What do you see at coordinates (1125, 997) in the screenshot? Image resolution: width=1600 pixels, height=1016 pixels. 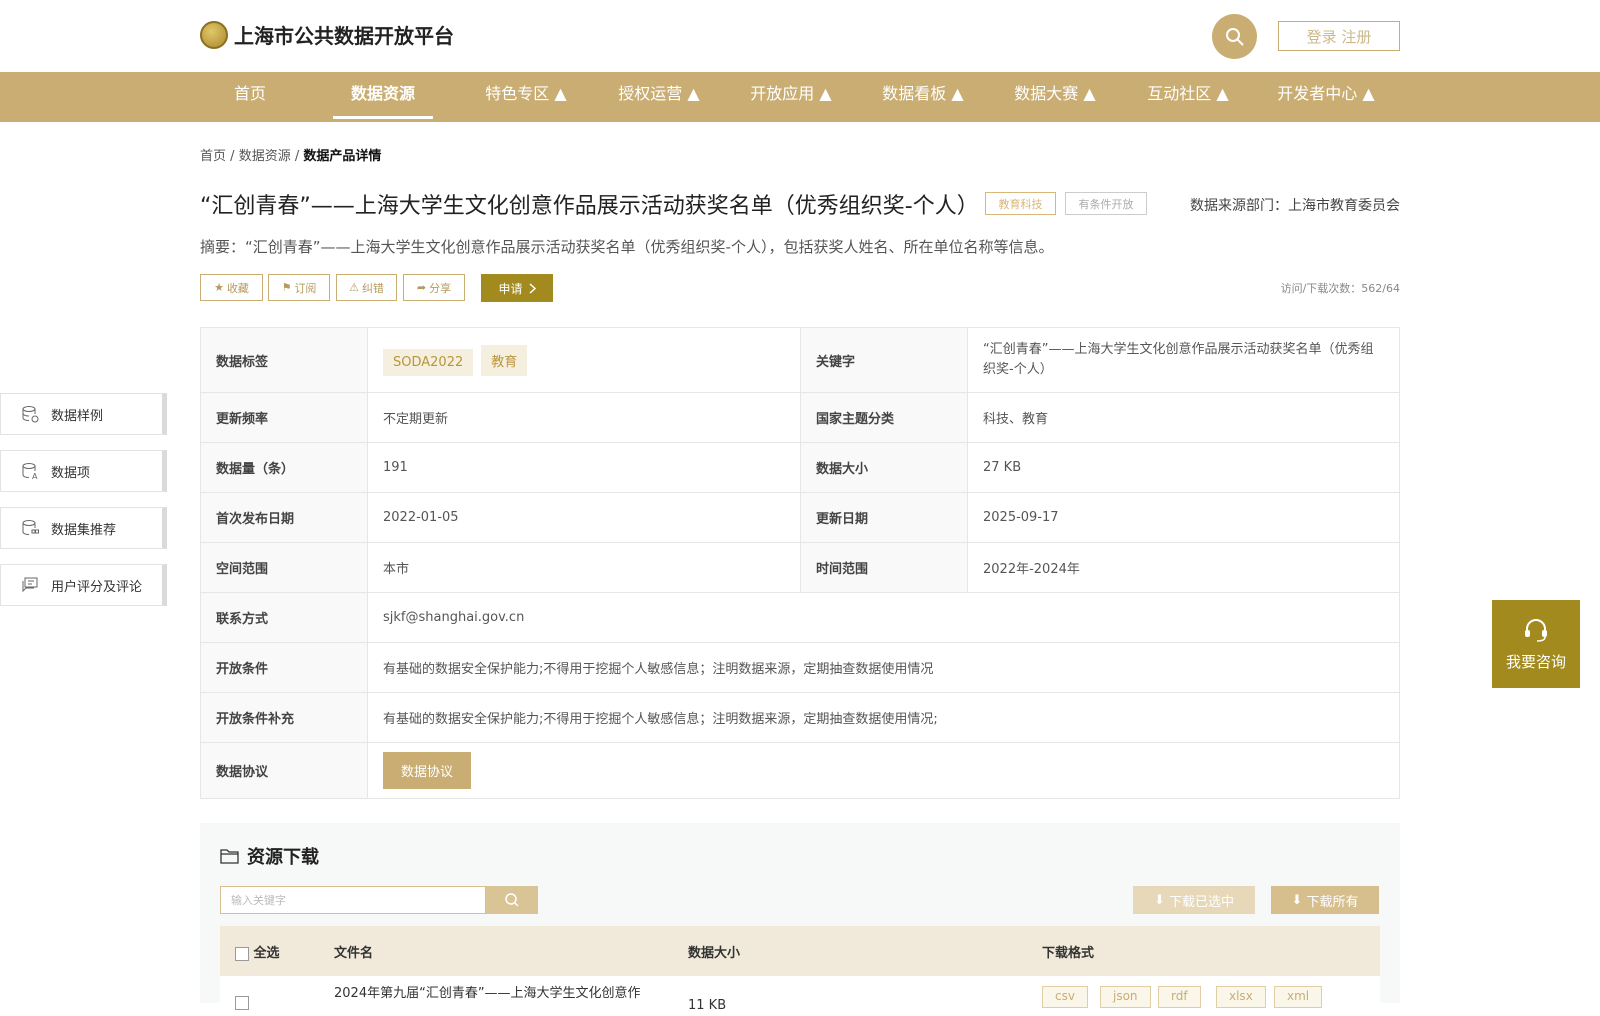 I see `format-json-button: json` at bounding box center [1125, 997].